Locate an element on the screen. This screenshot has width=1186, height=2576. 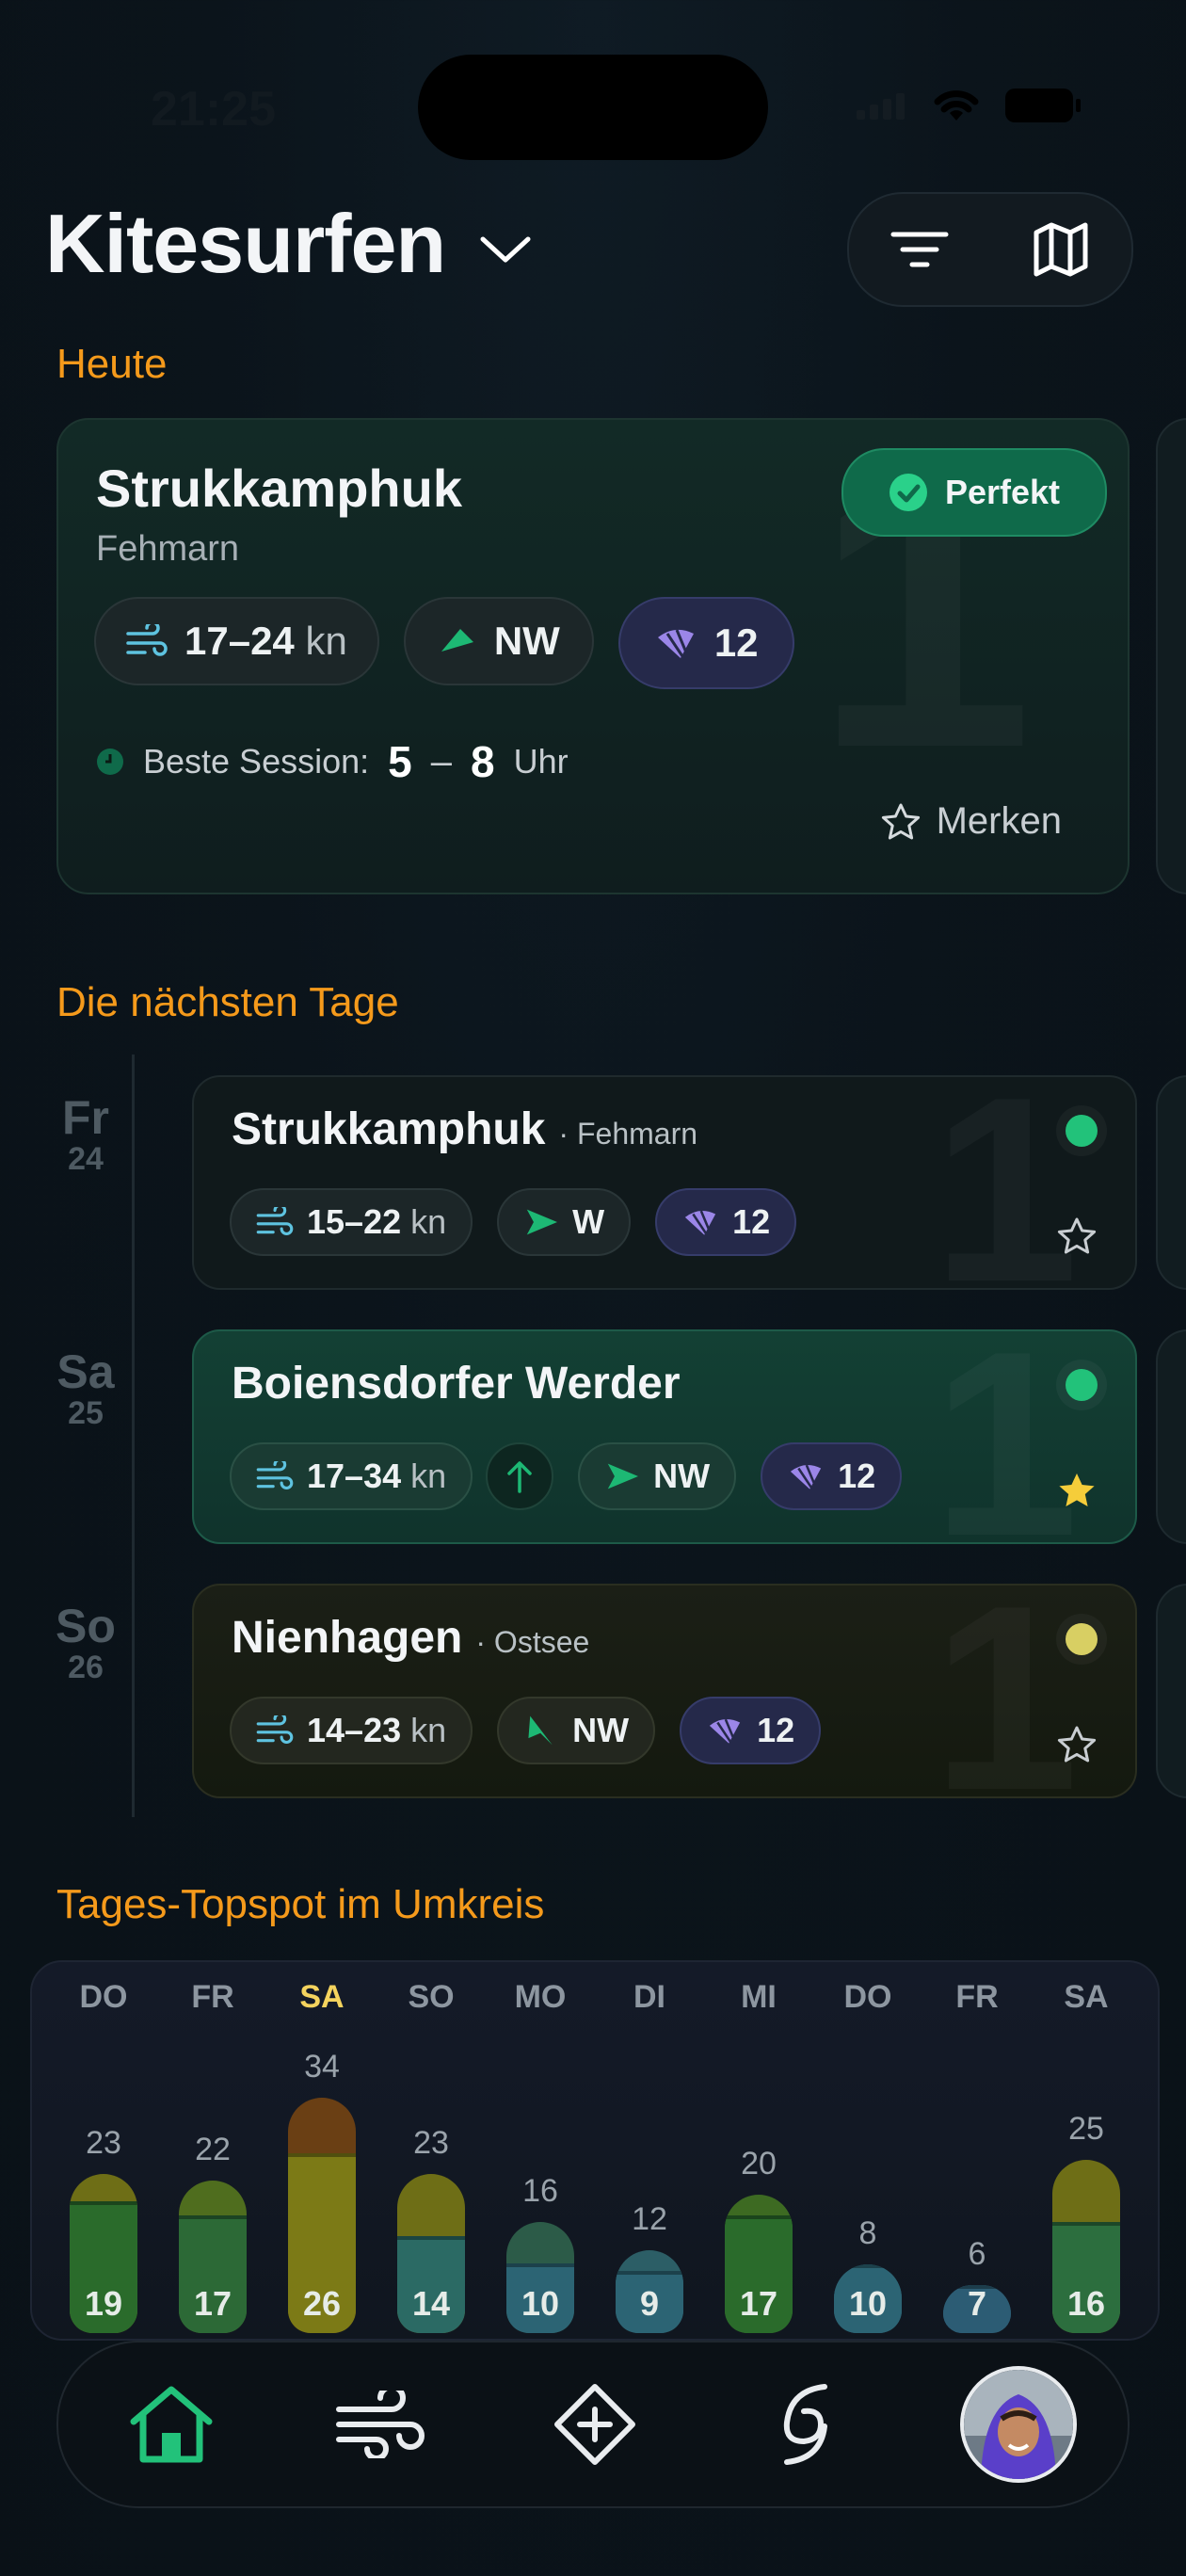
status-icons is located at coordinates (969, 105).